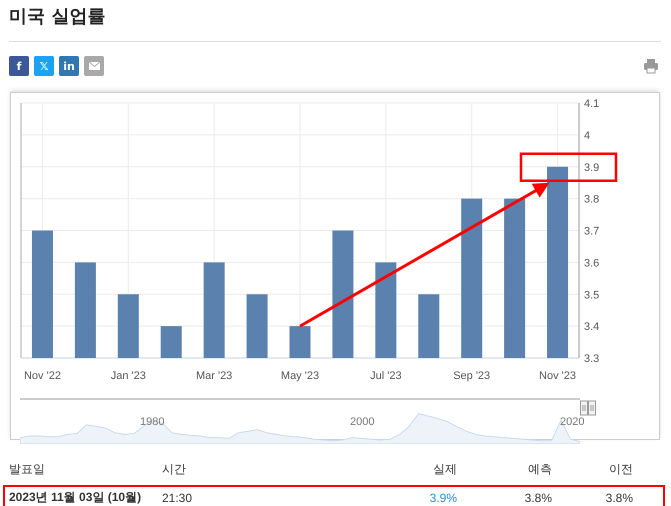  I want to click on y-tick-label: 3.9, so click(592, 168).